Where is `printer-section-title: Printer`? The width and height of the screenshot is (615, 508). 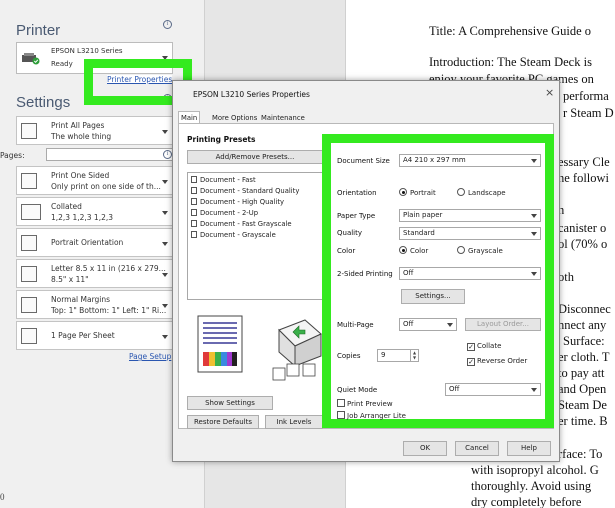
printer-section-title: Printer is located at coordinates (38, 30).